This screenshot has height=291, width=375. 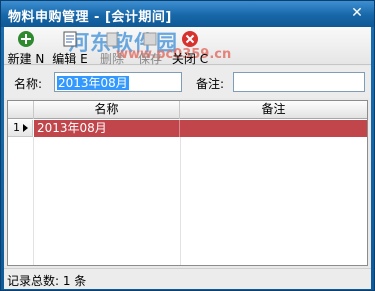 What do you see at coordinates (70, 47) in the screenshot?
I see `edit-button: 编辑 E` at bounding box center [70, 47].